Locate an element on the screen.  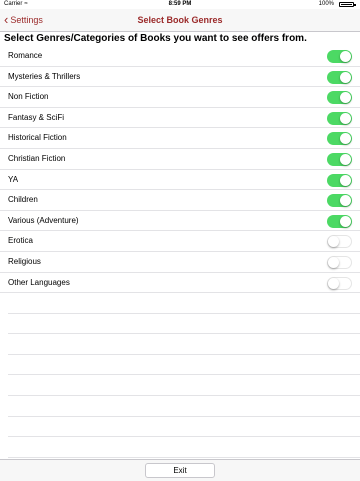
genre-label: Other Languages is located at coordinates (39, 282).